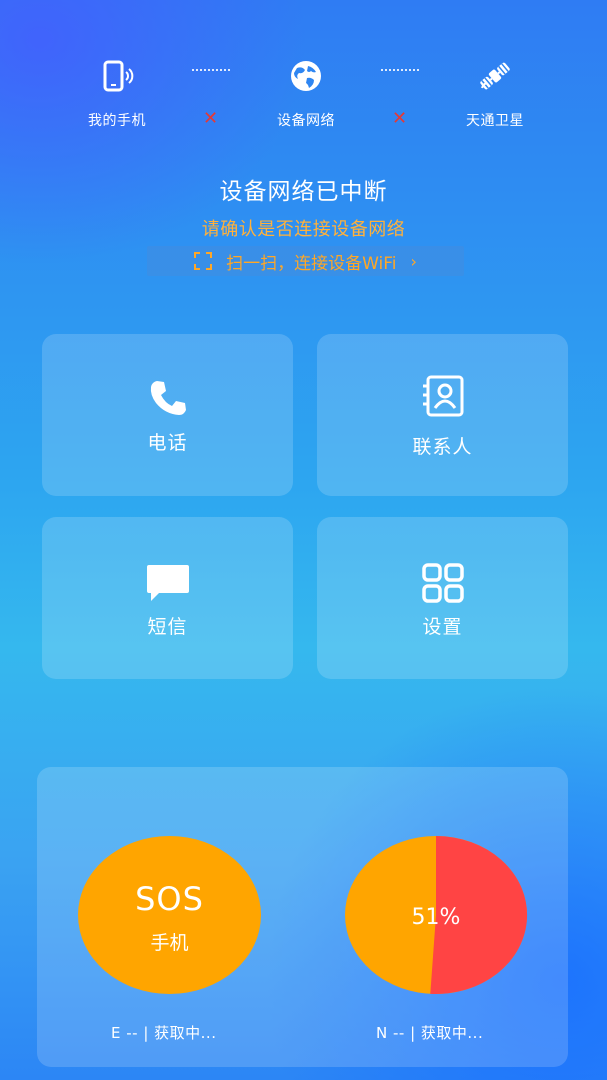 This screenshot has height=1080, width=607. I want to click on tile-messages: 短信, so click(167, 598).